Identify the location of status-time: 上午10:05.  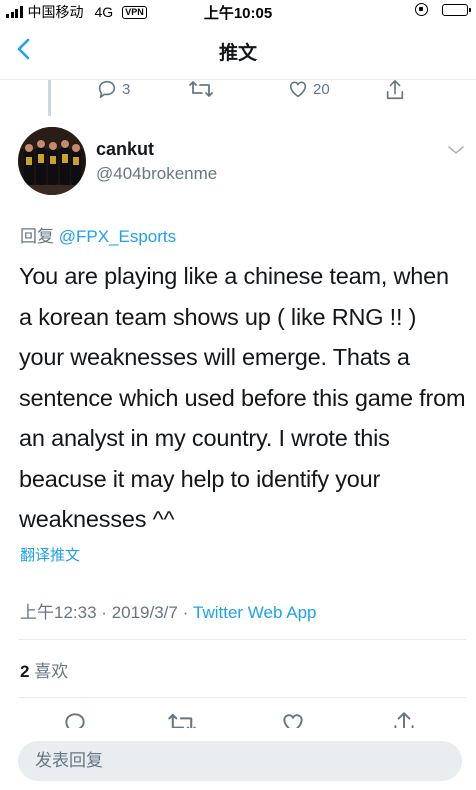
(238, 13).